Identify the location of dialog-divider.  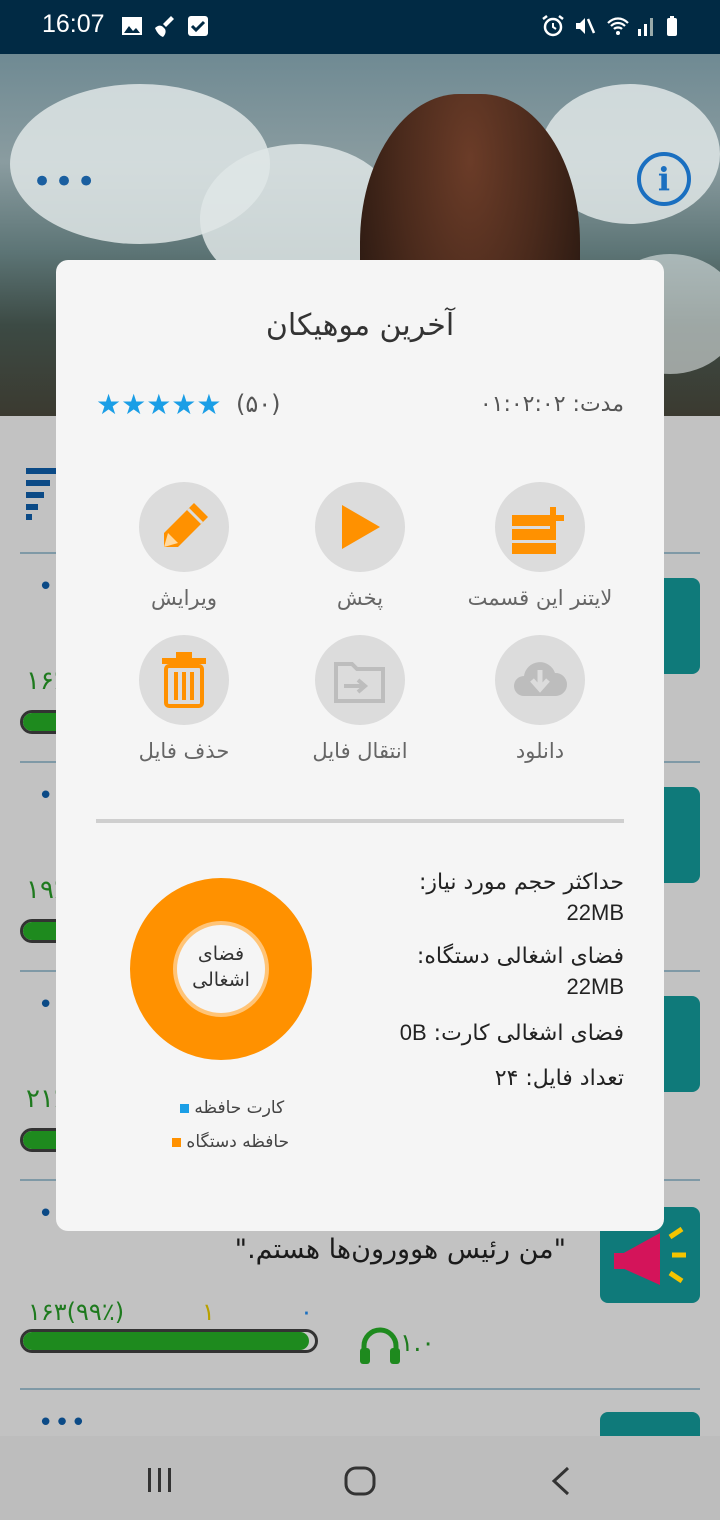
(360, 821).